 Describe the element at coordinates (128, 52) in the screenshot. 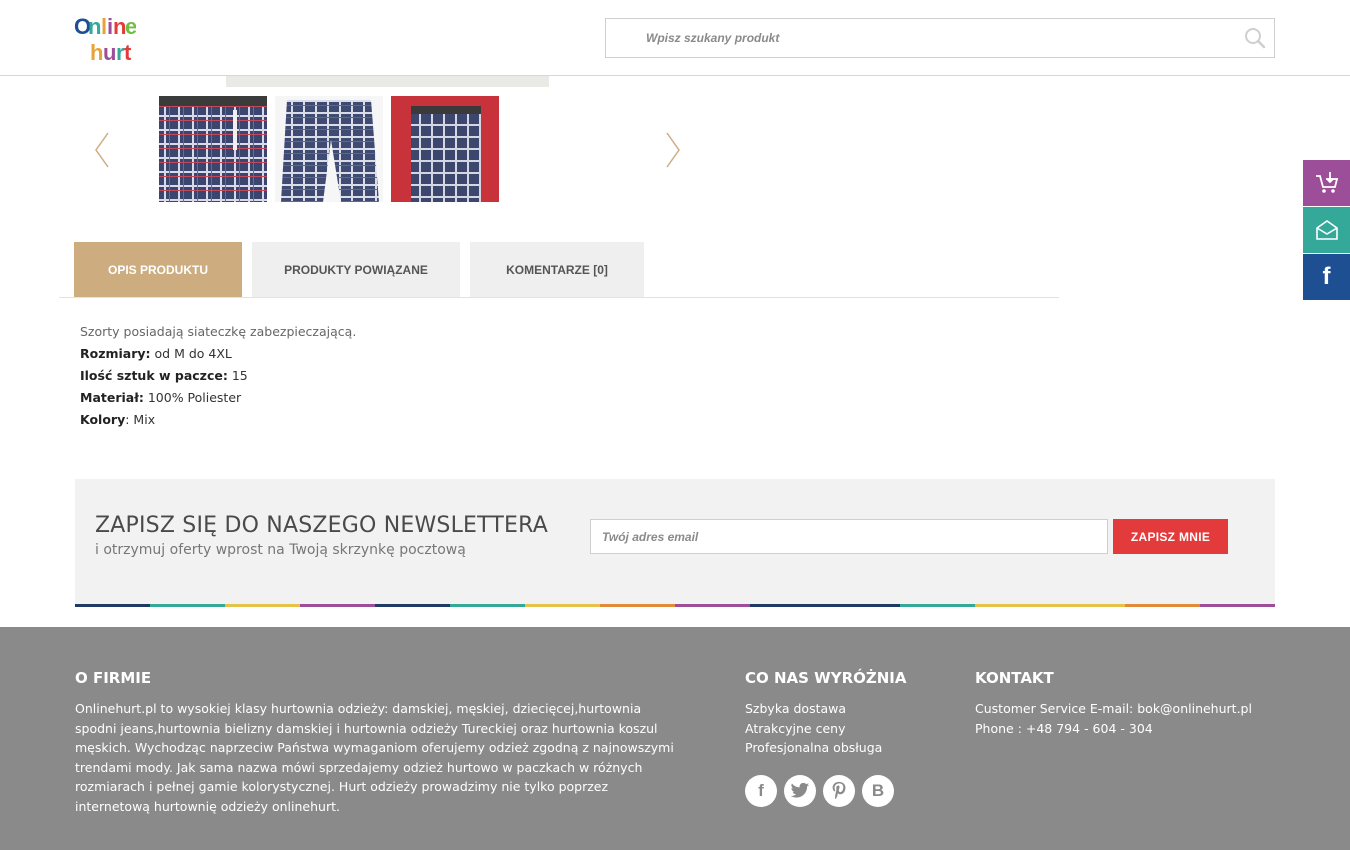

I see `svg-text: t` at that location.